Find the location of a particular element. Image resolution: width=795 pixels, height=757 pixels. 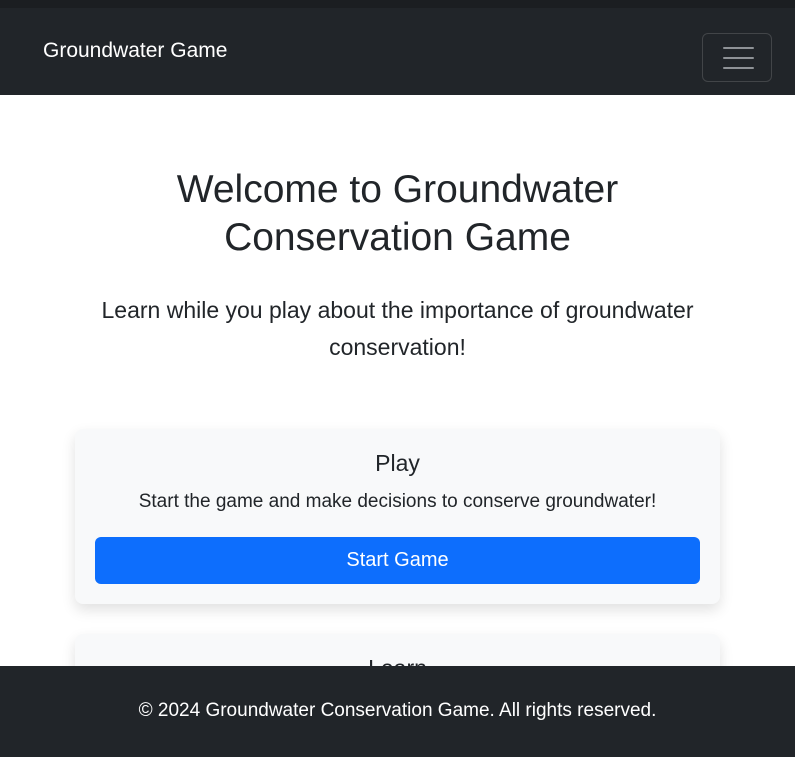

play-card-title: Play is located at coordinates (397, 463).